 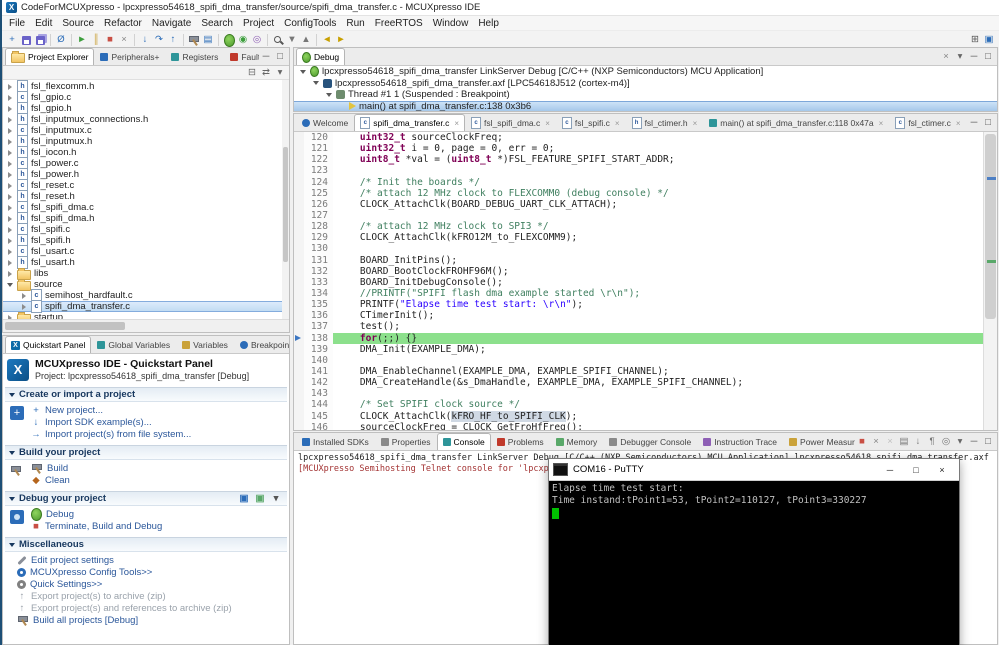 I want to click on attach-debug-icon: ▣, so click(x=260, y=499).